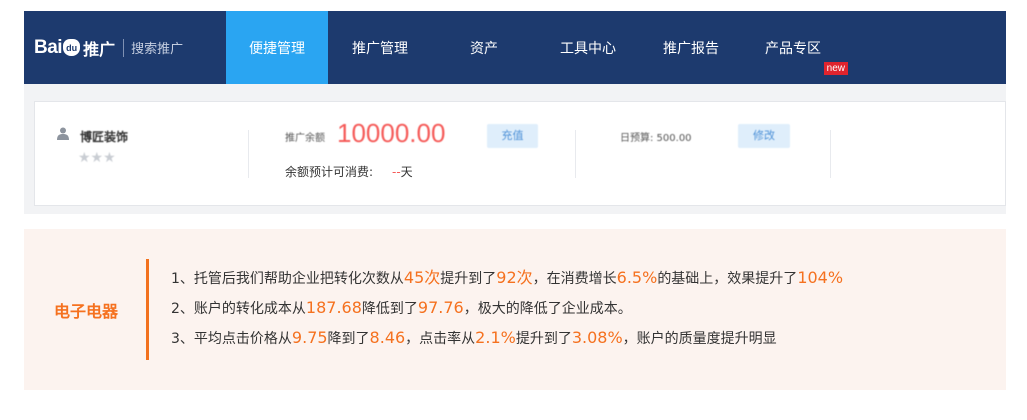  I want to click on nav-label: 工具中心, so click(588, 48).